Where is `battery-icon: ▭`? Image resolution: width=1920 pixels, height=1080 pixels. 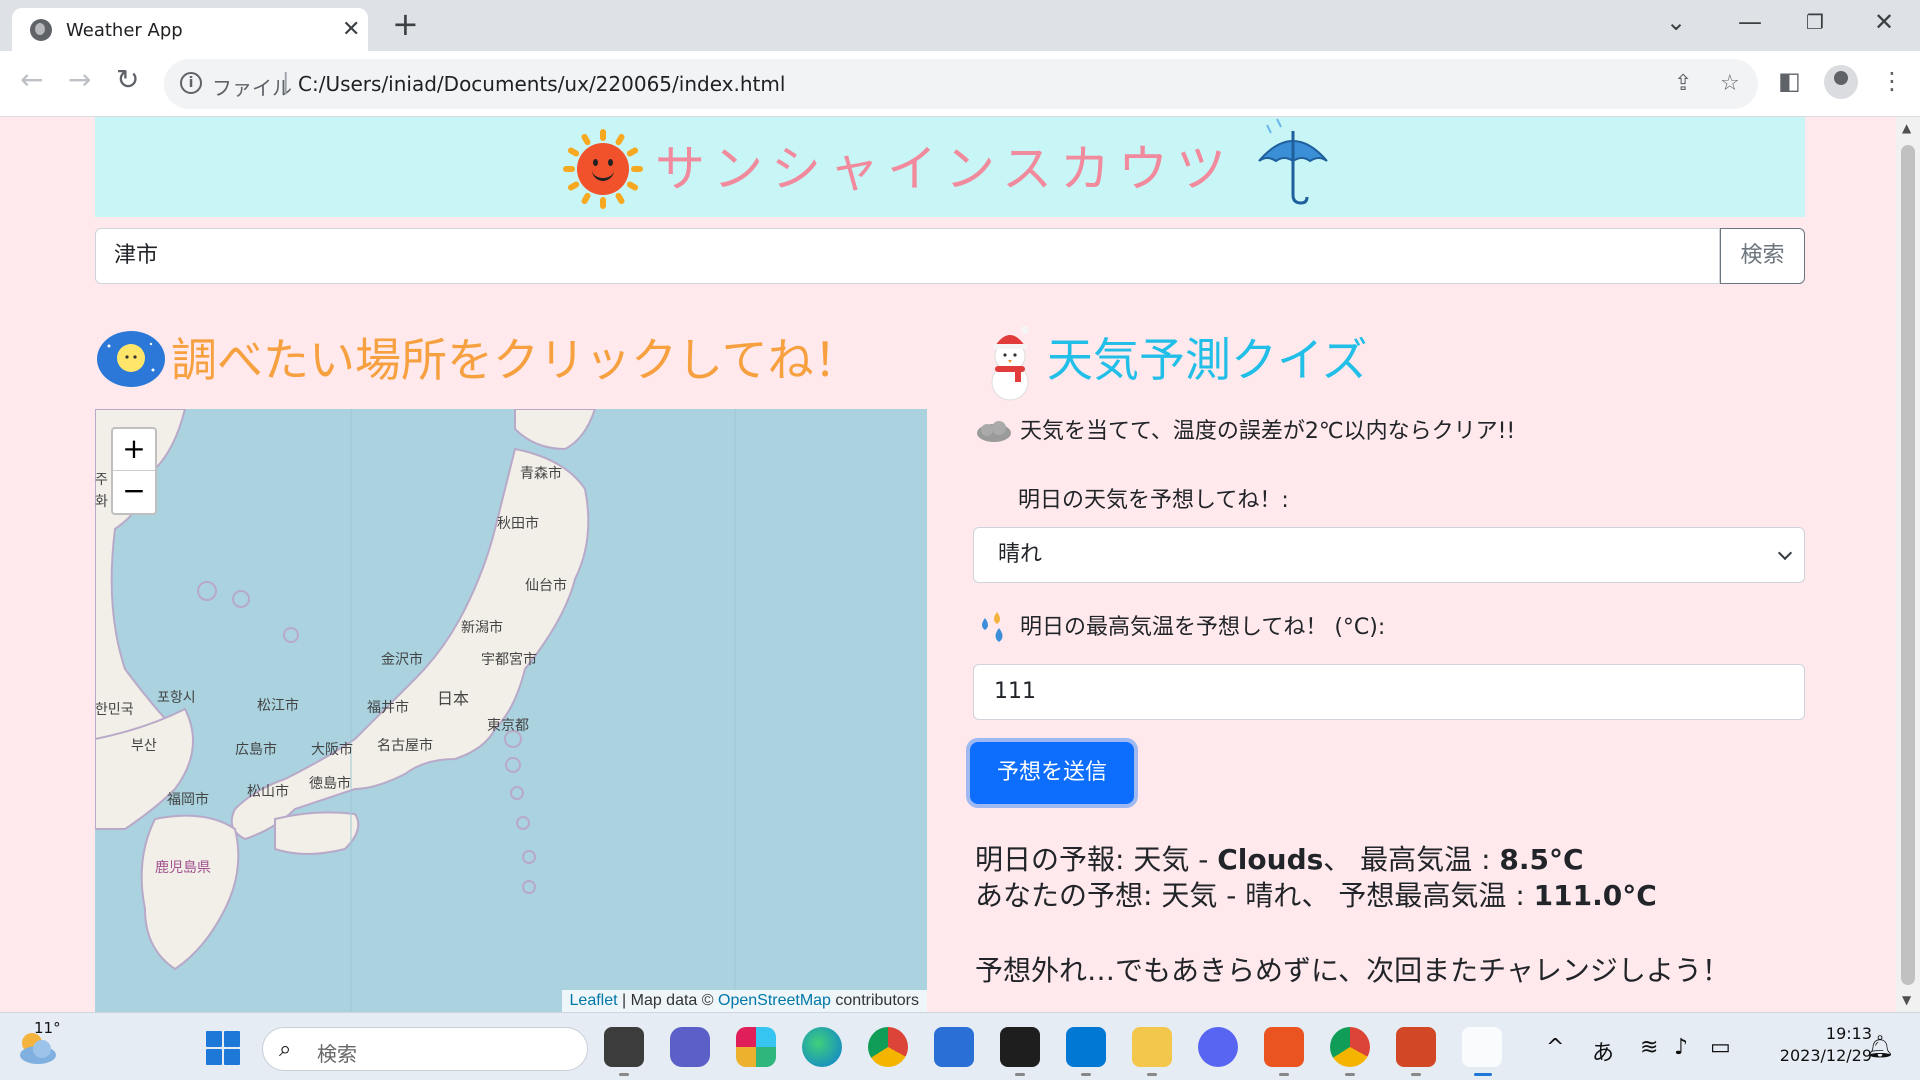 battery-icon: ▭ is located at coordinates (1720, 1047).